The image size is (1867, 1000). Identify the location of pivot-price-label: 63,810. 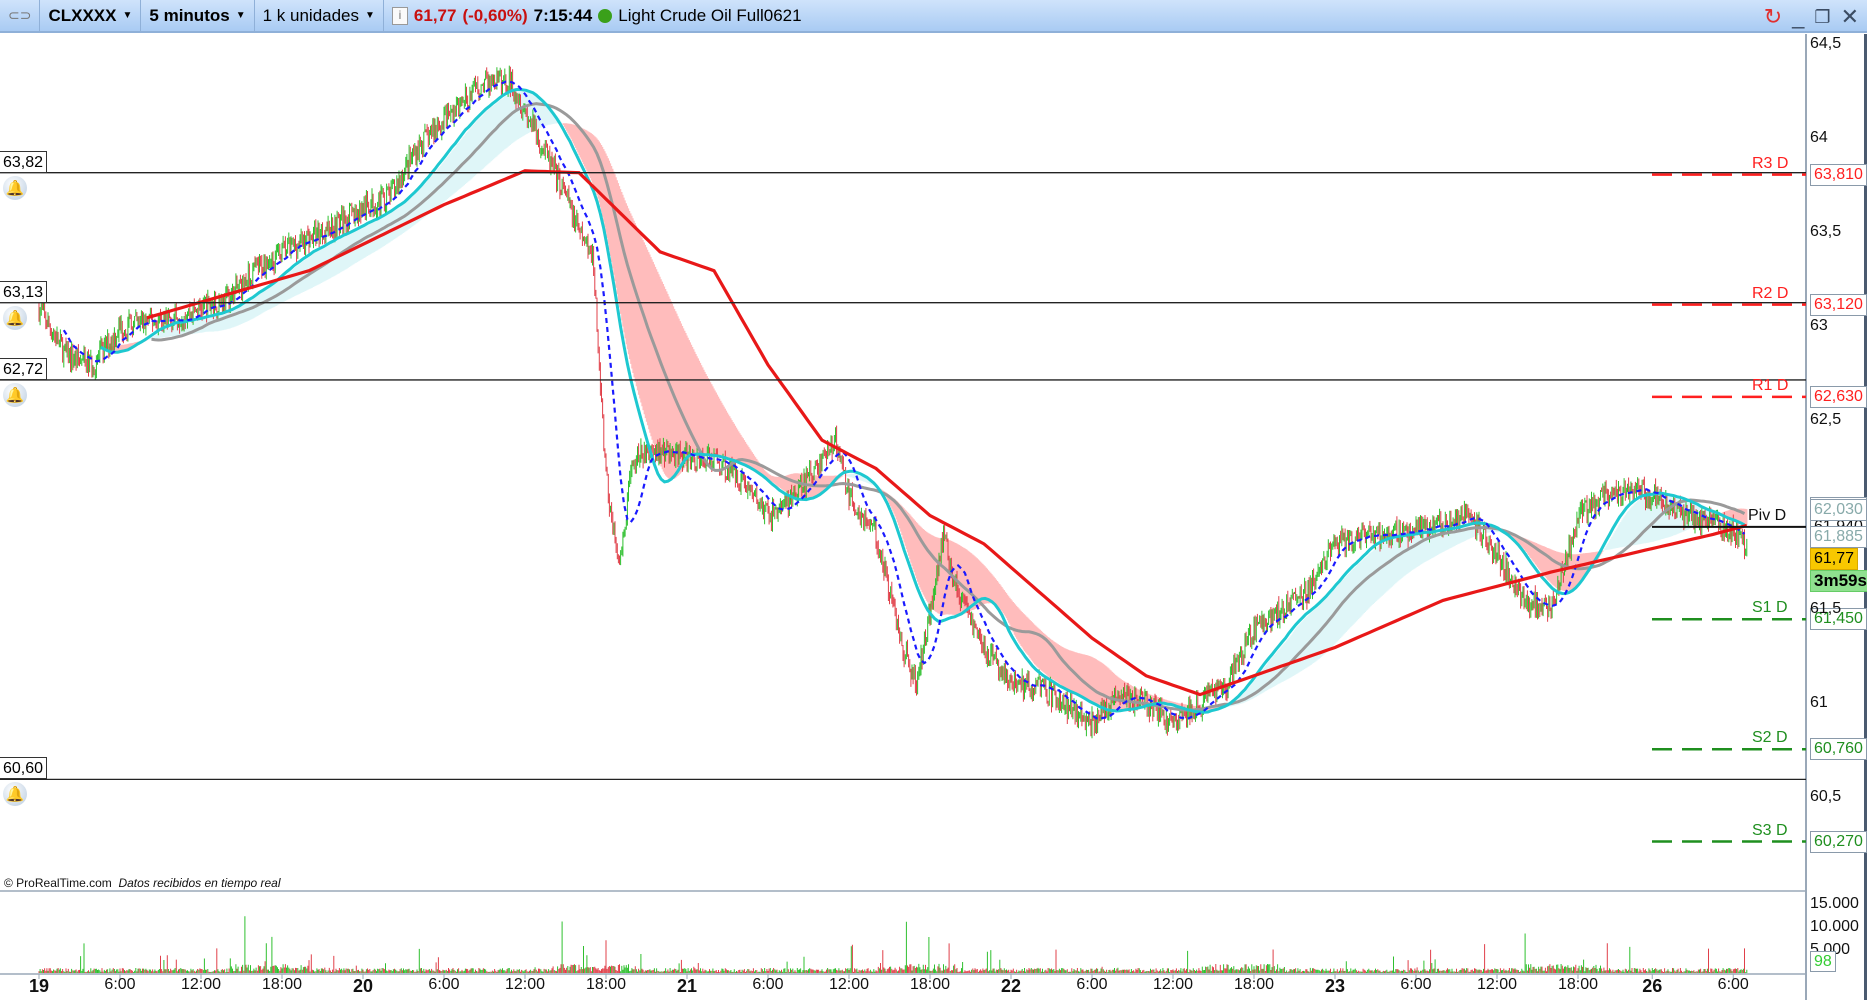
(1838, 174).